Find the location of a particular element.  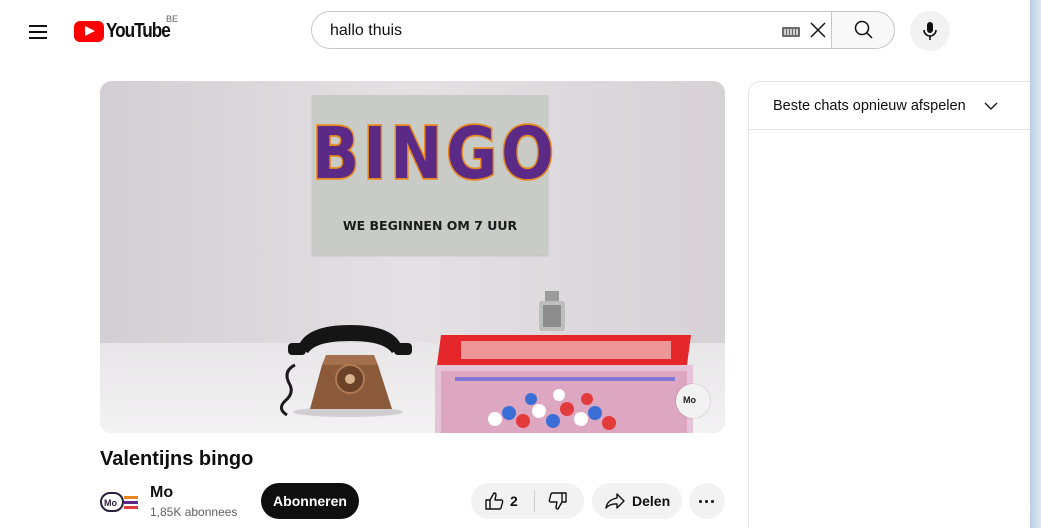

bingo-machine-image is located at coordinates (564, 362).